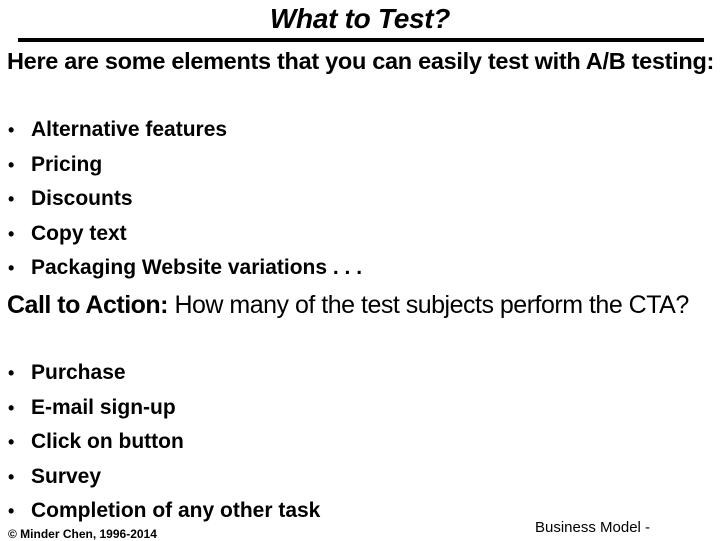  I want to click on list-item-text: Discounts, so click(82, 198).